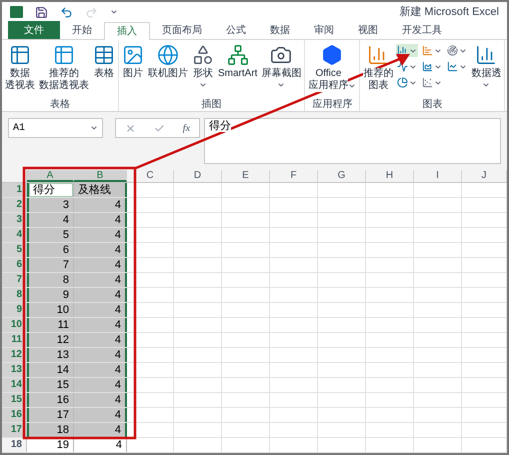  I want to click on ribbon-tab: 开始, so click(82, 30).